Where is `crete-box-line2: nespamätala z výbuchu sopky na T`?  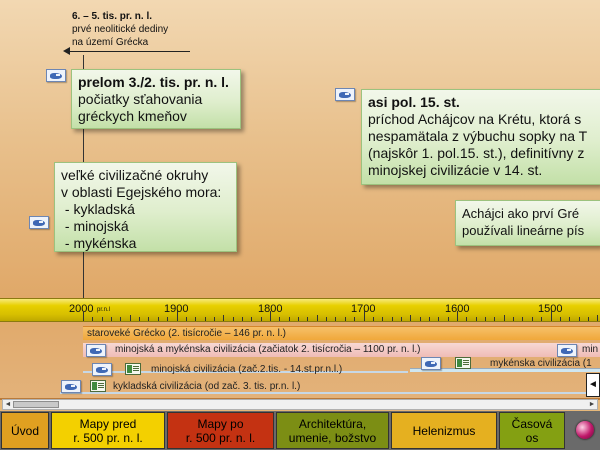
crete-box-line2: nespamätala z výbuchu sopky na T is located at coordinates (478, 136).